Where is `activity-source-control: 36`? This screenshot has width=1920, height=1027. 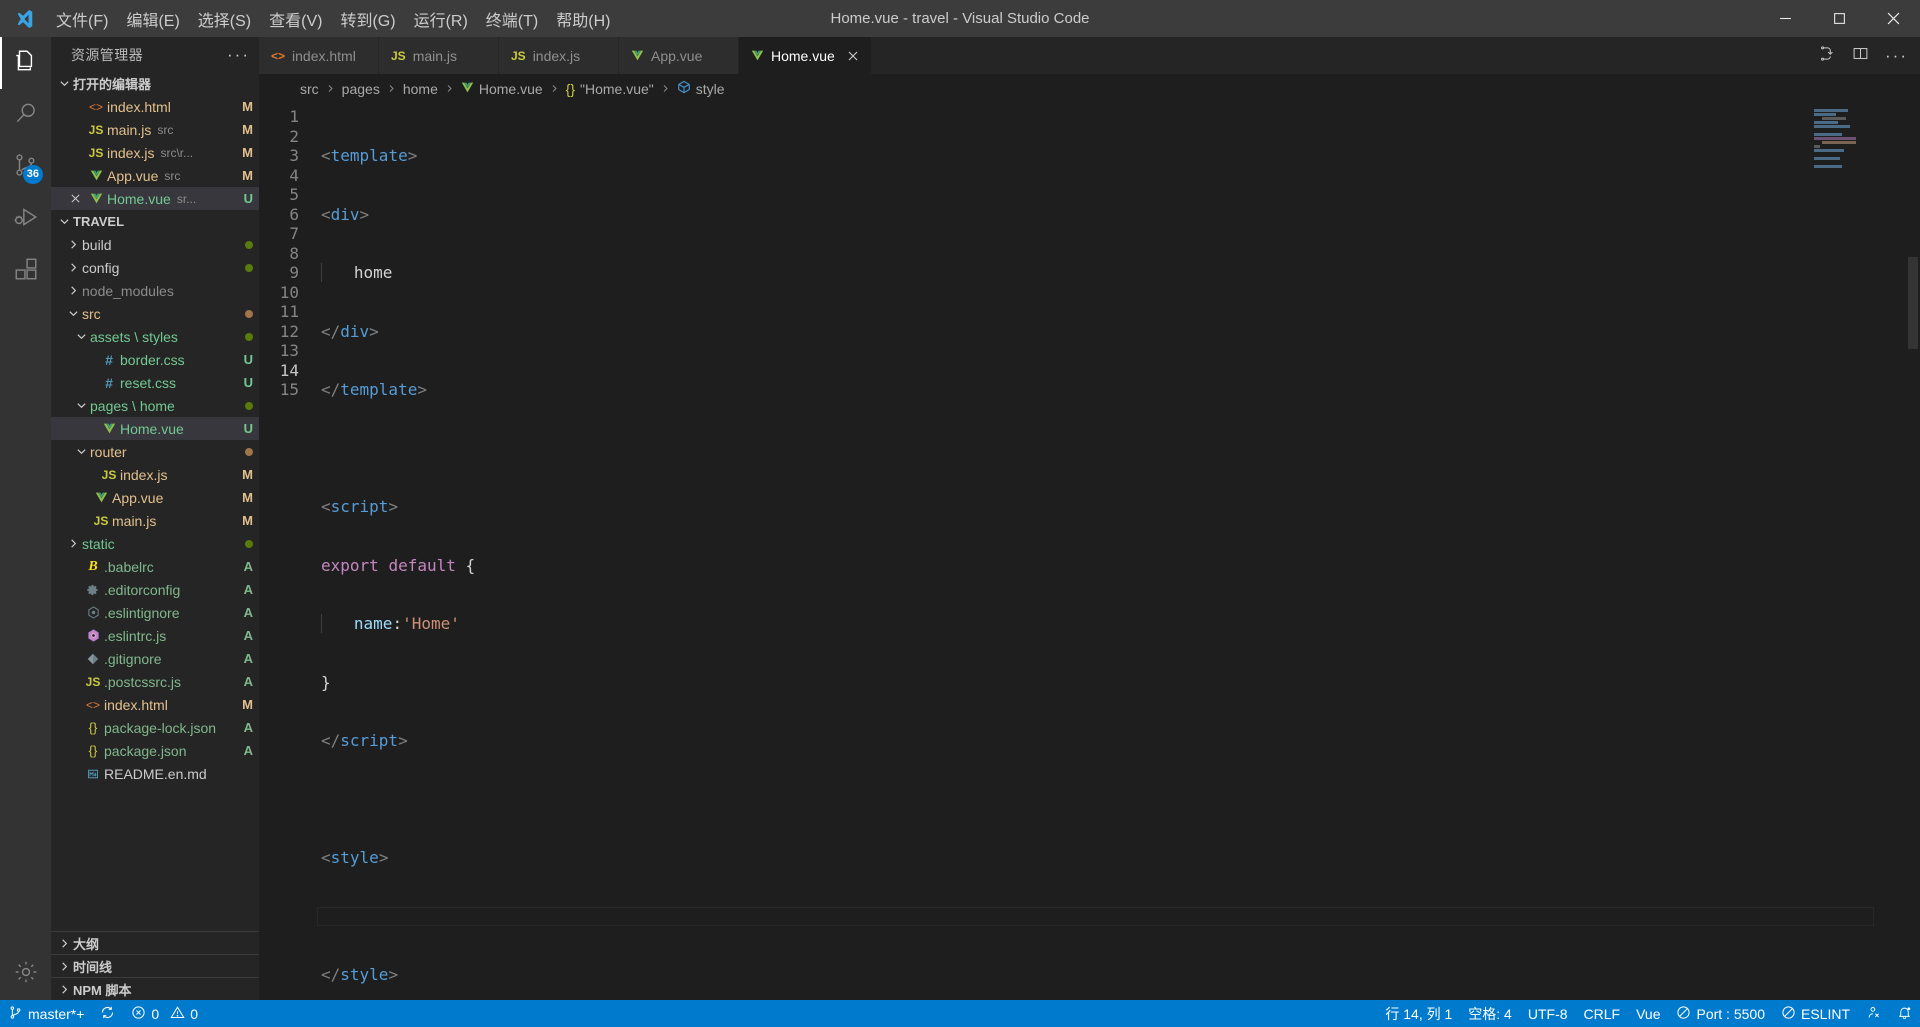
activity-source-control: 36 is located at coordinates (25, 167).